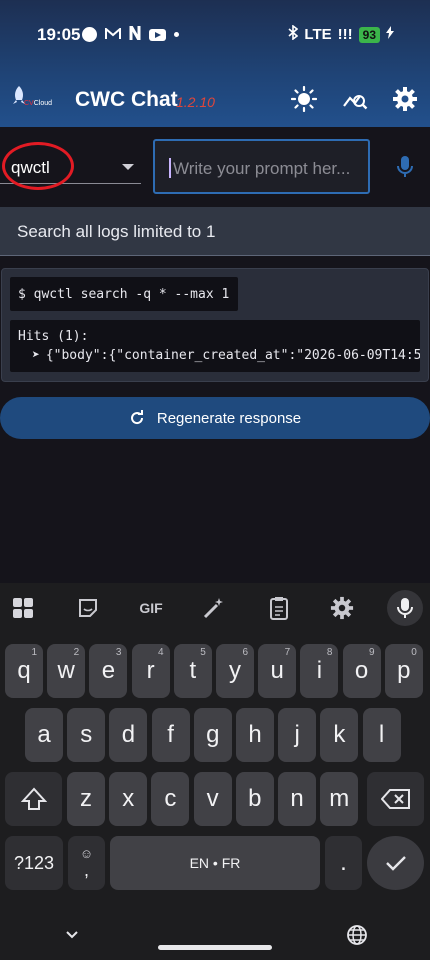 This screenshot has width=430, height=960. I want to click on key-label: n, so click(297, 798).